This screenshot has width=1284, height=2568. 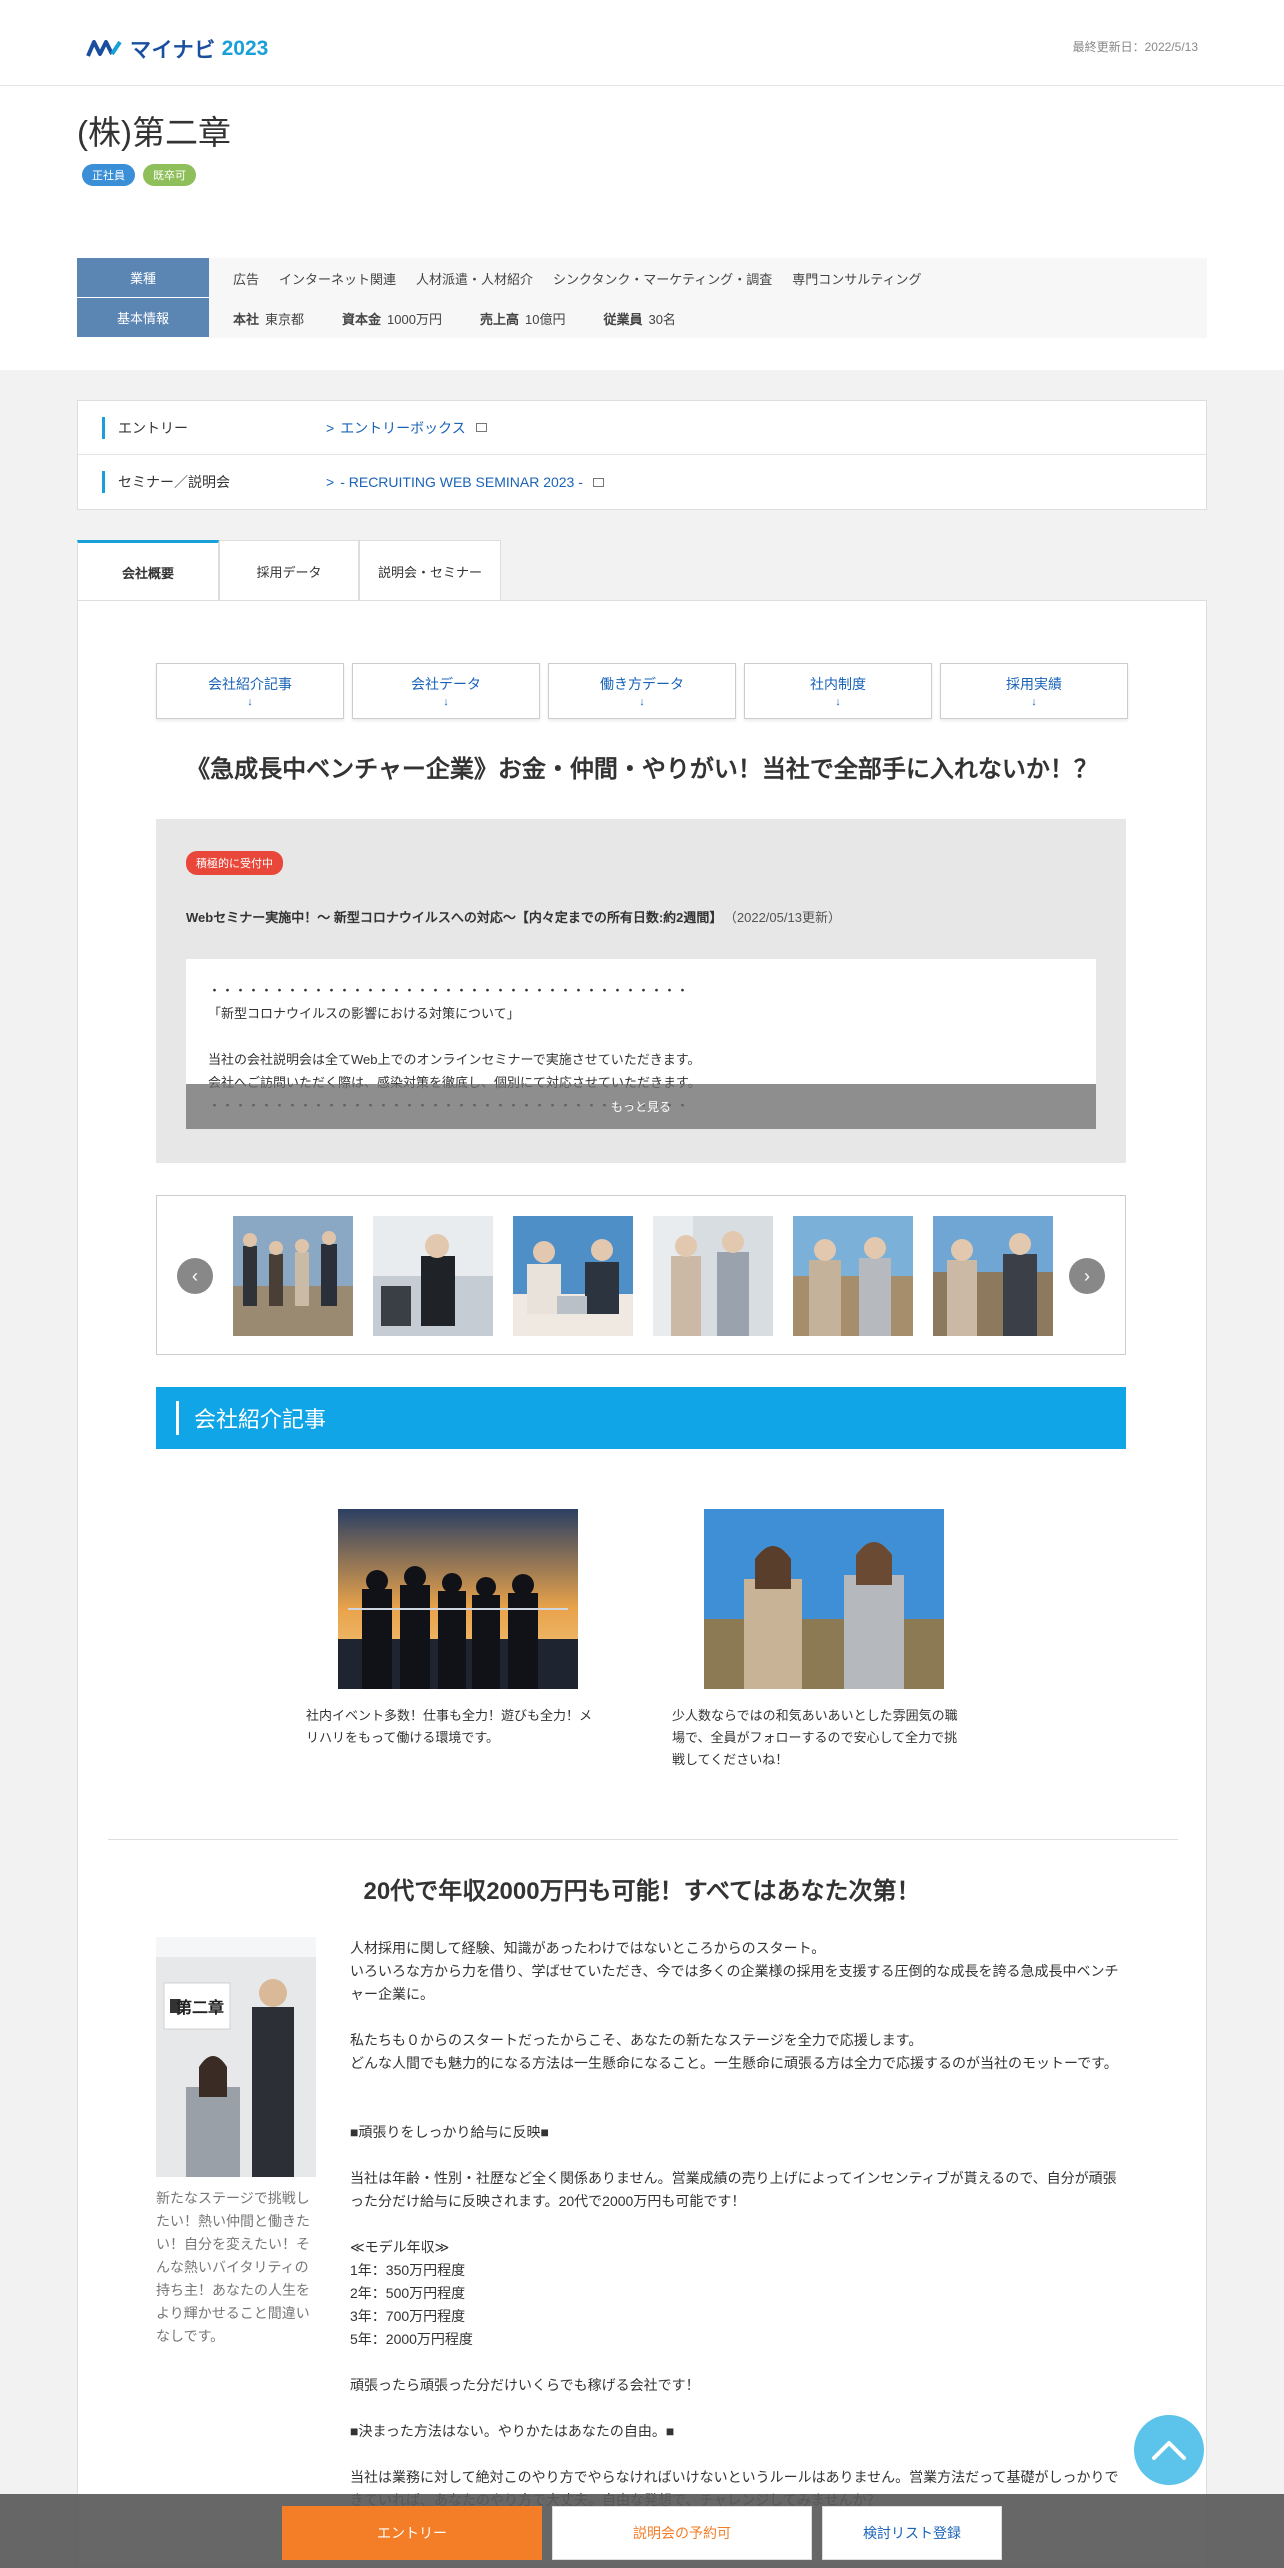 I want to click on industry-item: 専門コンサルティング, so click(x=857, y=279).